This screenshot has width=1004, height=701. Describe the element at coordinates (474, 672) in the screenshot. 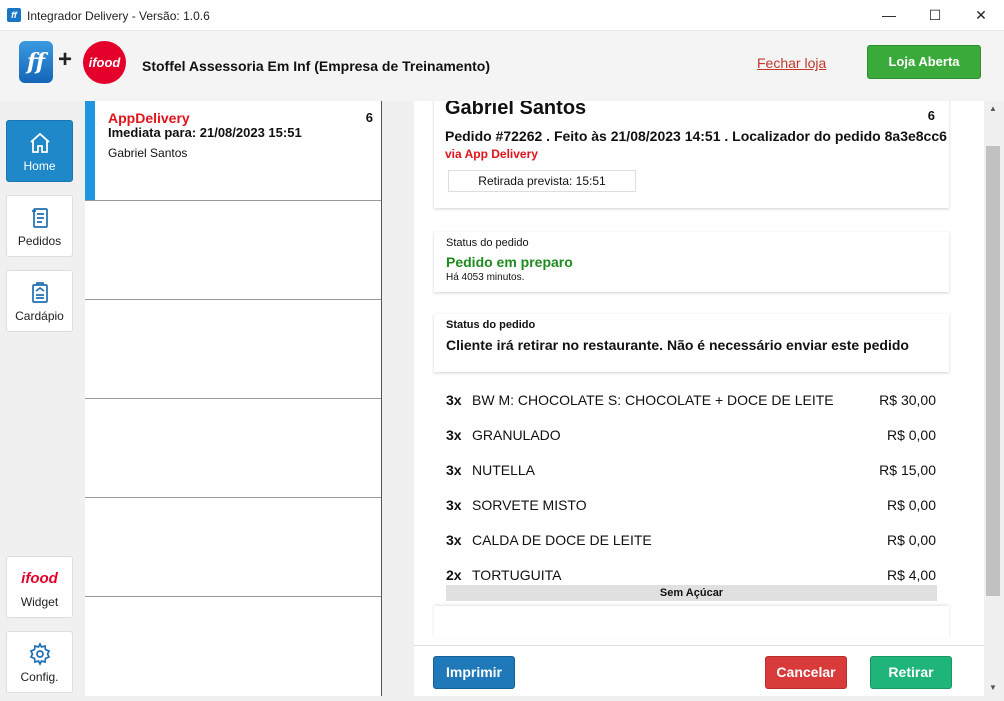

I see `print-button: Imprimir` at that location.